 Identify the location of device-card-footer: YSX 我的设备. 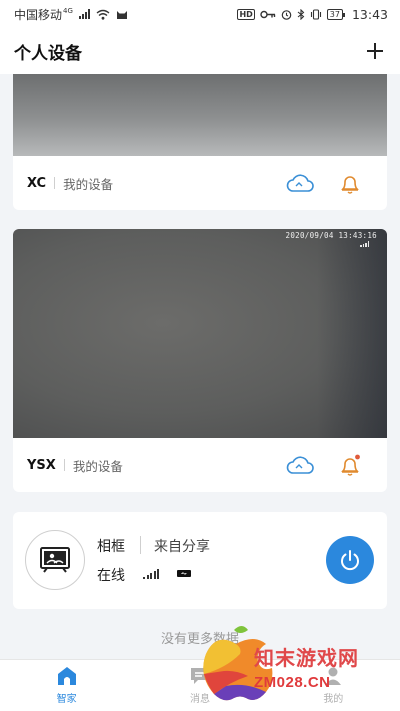
(200, 465).